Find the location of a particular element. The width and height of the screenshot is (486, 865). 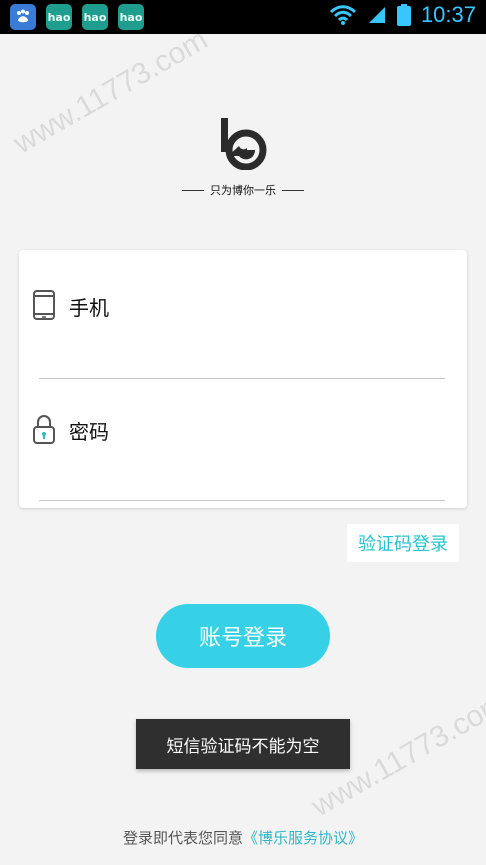

system-indicators: 10:37 is located at coordinates (402, 15).